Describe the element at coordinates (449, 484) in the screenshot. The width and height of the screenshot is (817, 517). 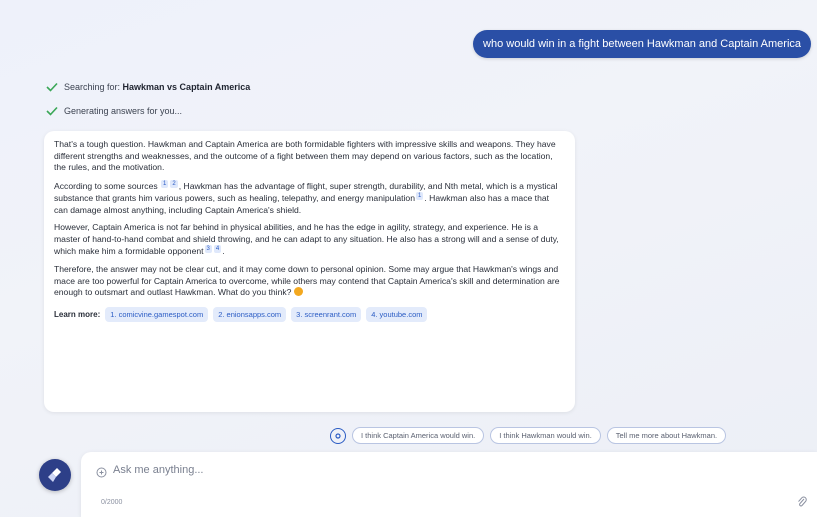
I see `chat-composer: 0/2000` at that location.